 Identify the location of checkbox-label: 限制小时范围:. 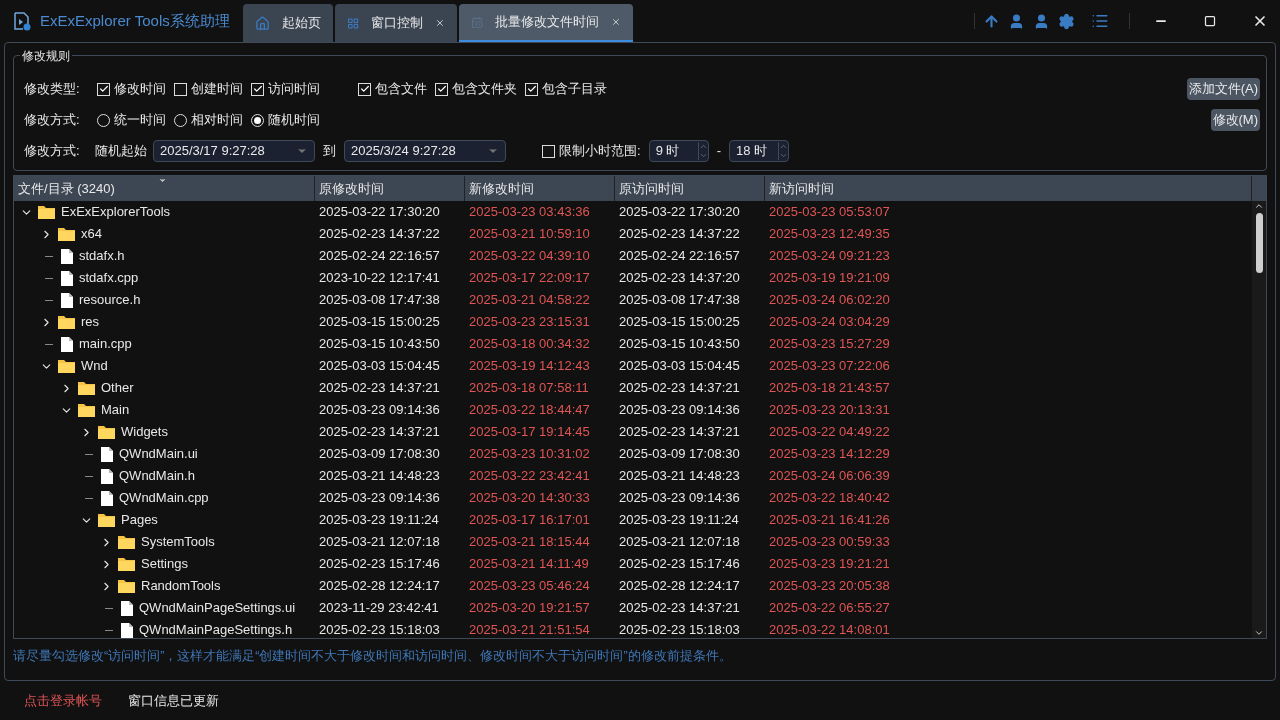
(600, 151).